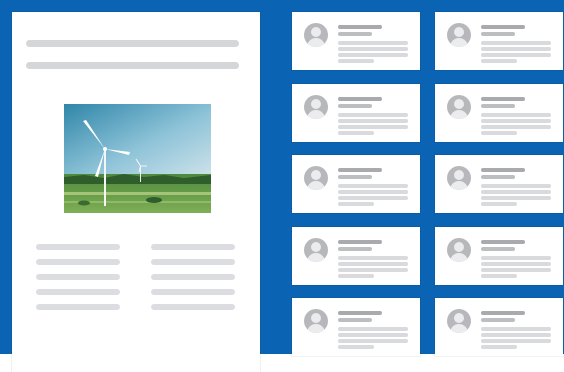 The width and height of the screenshot is (564, 372). What do you see at coordinates (78, 281) in the screenshot?
I see `text-column-left` at bounding box center [78, 281].